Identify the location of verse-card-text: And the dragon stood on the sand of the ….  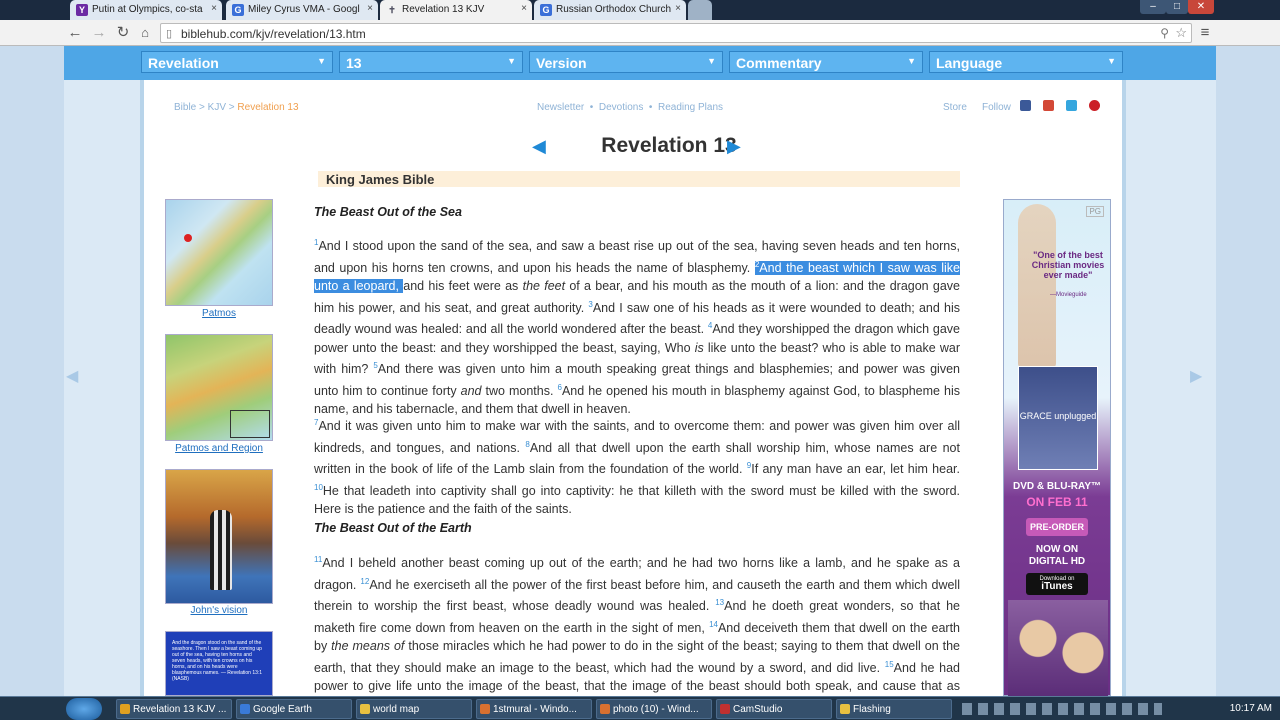
(217, 661).